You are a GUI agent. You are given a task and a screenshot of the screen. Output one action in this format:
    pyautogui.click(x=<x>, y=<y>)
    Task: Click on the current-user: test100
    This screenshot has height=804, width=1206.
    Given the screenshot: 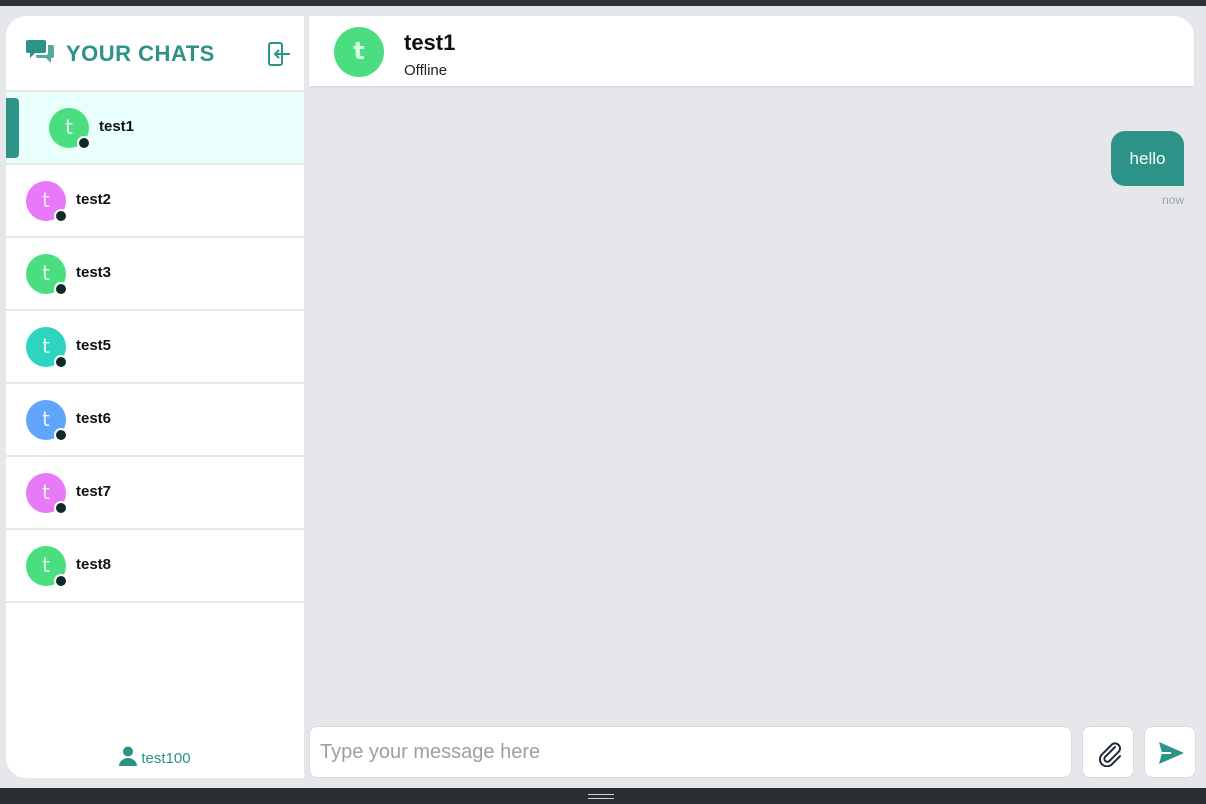 What is the action you would take?
    pyautogui.click(x=155, y=758)
    